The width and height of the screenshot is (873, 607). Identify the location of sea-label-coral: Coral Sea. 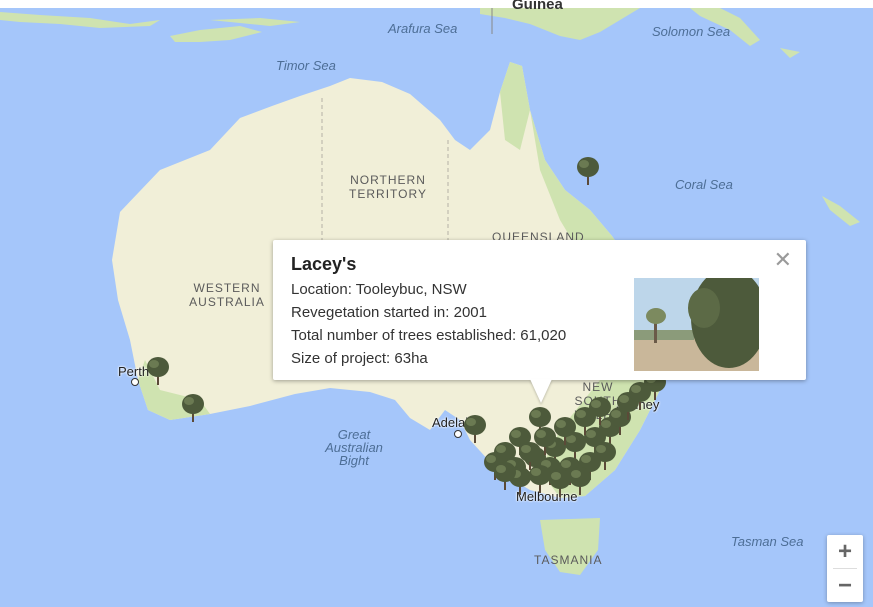
(704, 184).